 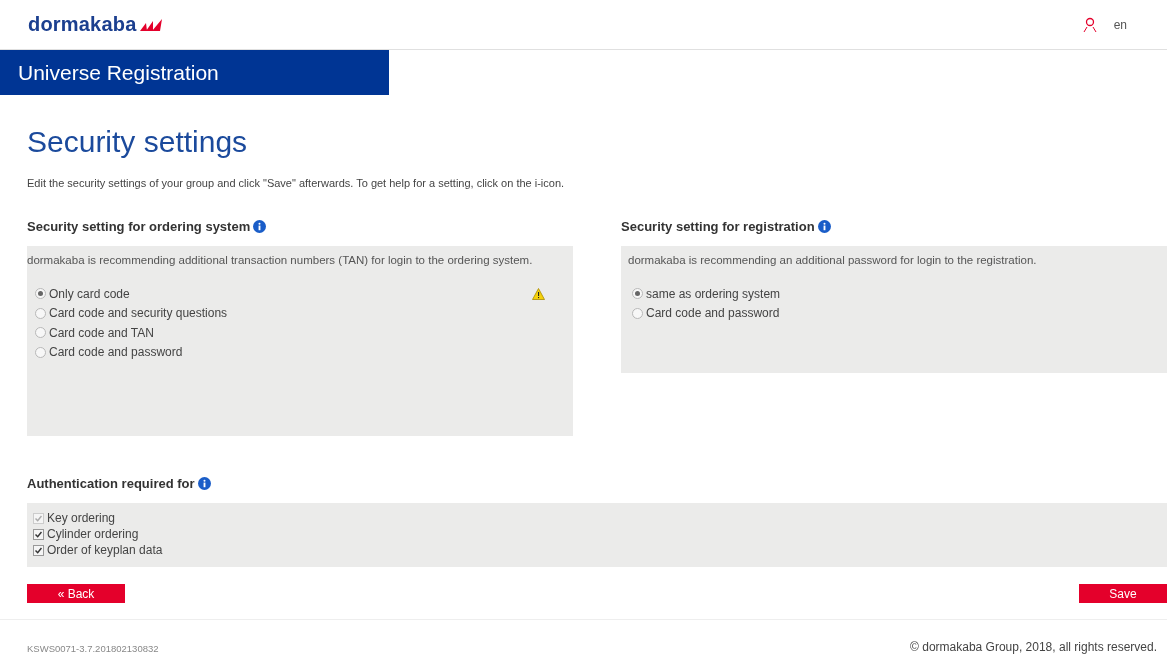 I want to click on copyright-text: © dormakaba Group, 2018, all rights reserved., so click(x=1033, y=647).